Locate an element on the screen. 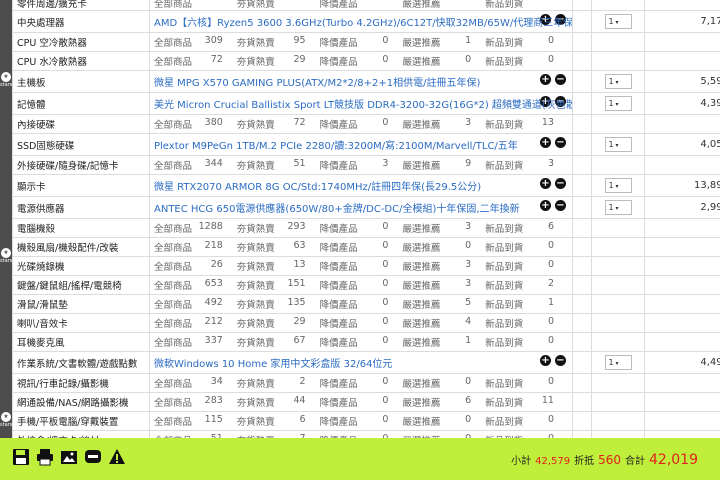  category-label: 零件周邊/擴充卡 is located at coordinates (81, 5).